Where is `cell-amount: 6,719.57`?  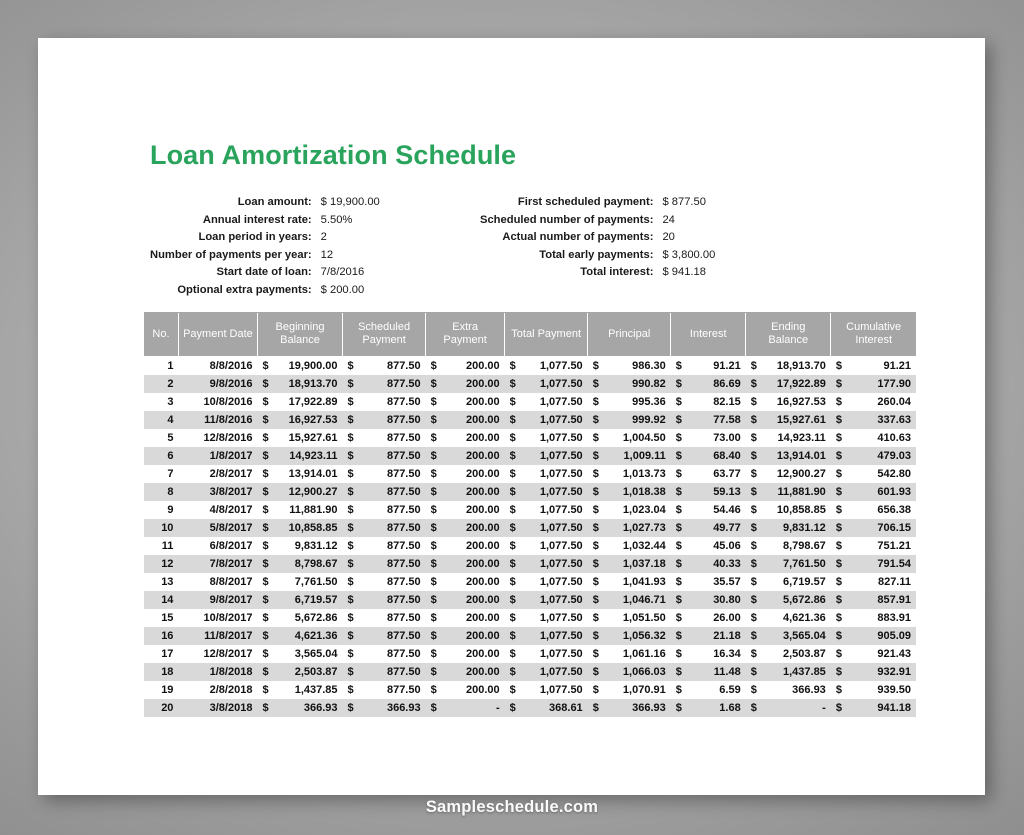 cell-amount: 6,719.57 is located at coordinates (316, 599).